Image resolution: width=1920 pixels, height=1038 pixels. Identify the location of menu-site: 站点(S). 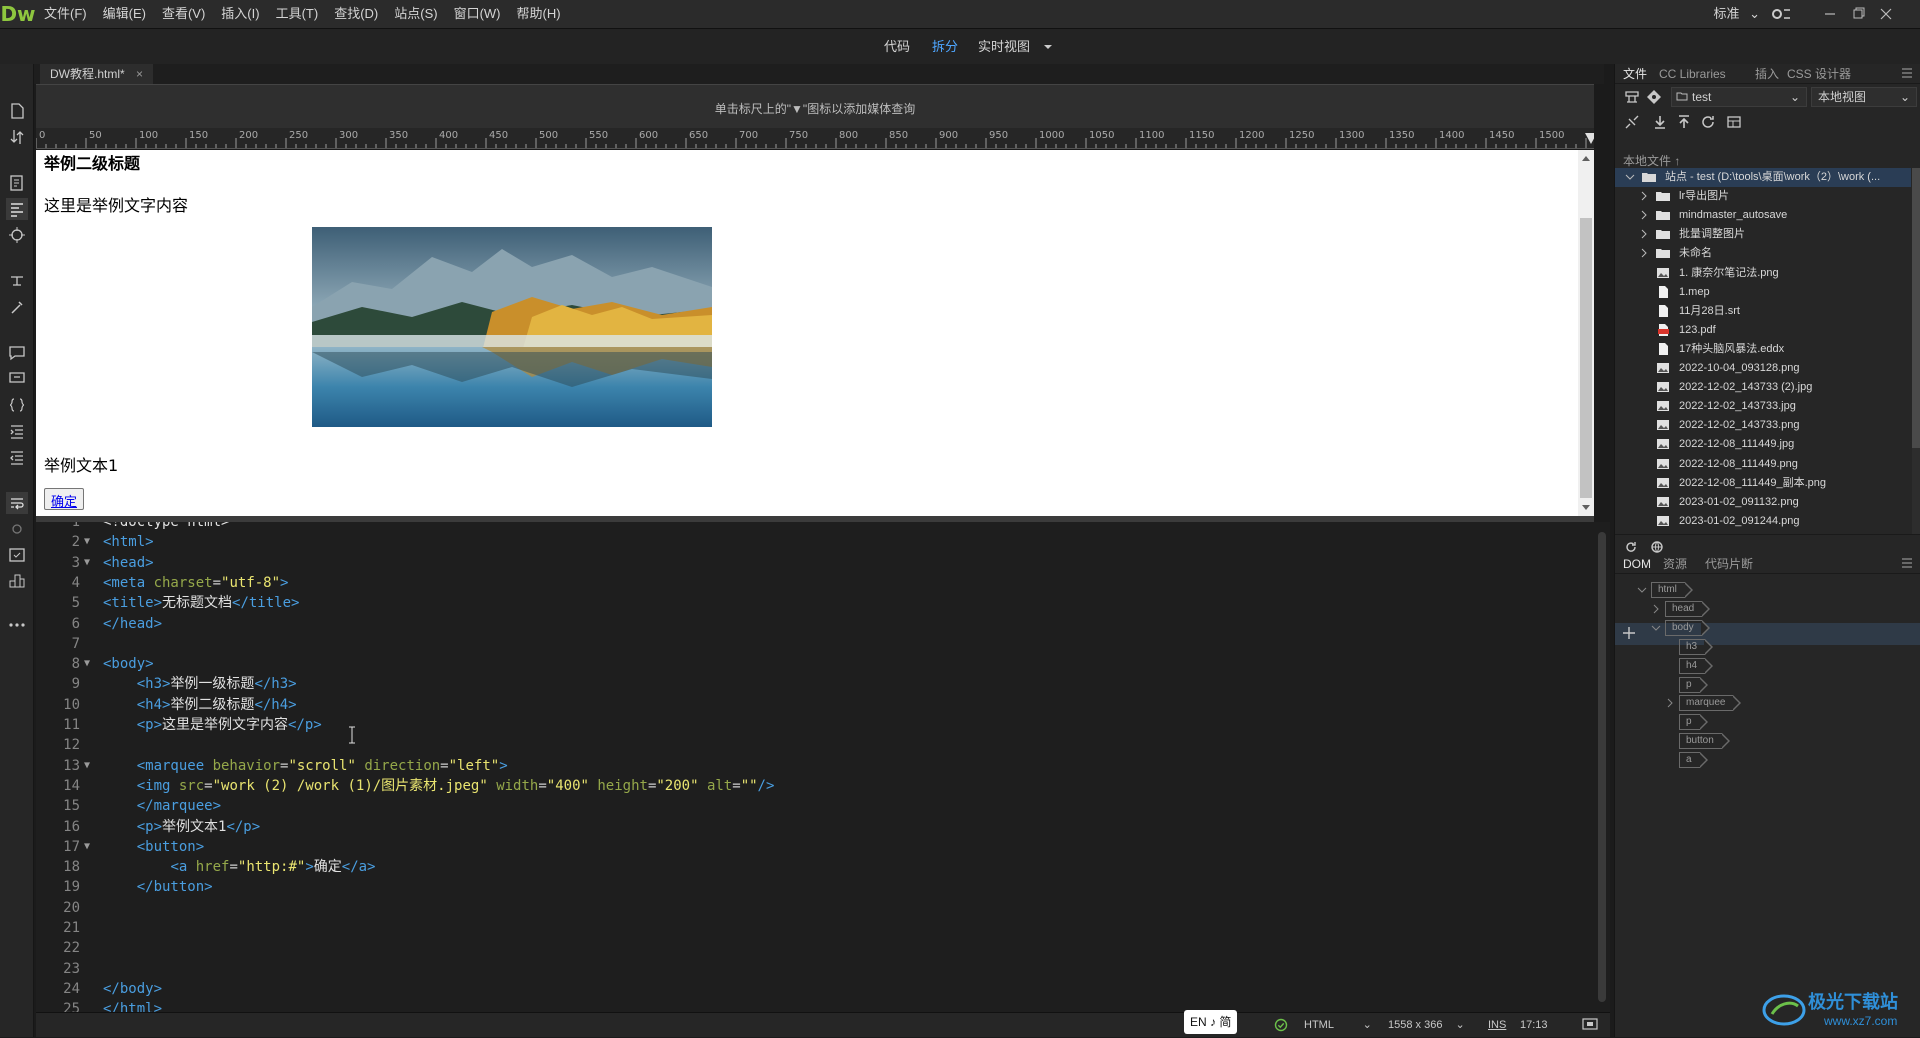
(415, 14).